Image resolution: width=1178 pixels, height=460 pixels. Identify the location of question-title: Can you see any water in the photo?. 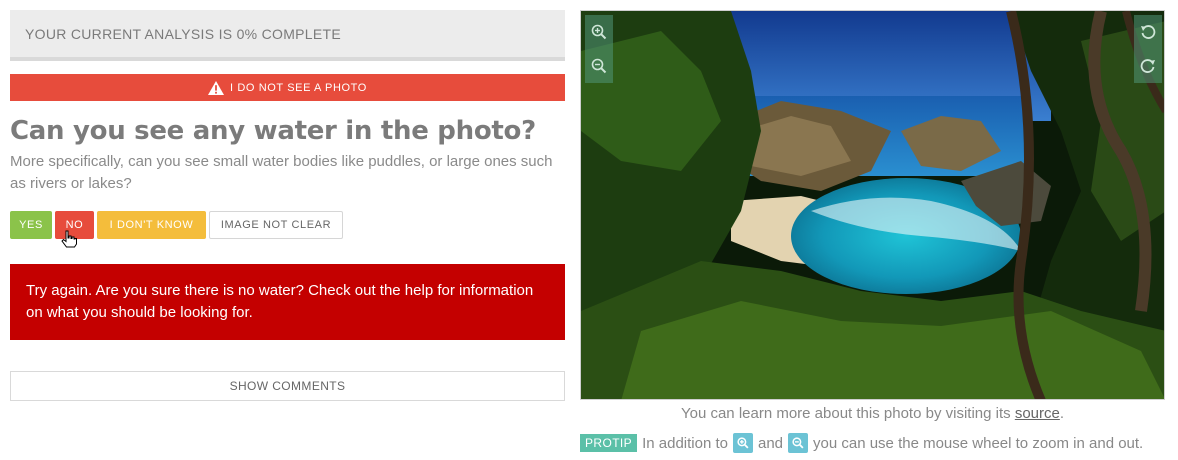
(273, 131).